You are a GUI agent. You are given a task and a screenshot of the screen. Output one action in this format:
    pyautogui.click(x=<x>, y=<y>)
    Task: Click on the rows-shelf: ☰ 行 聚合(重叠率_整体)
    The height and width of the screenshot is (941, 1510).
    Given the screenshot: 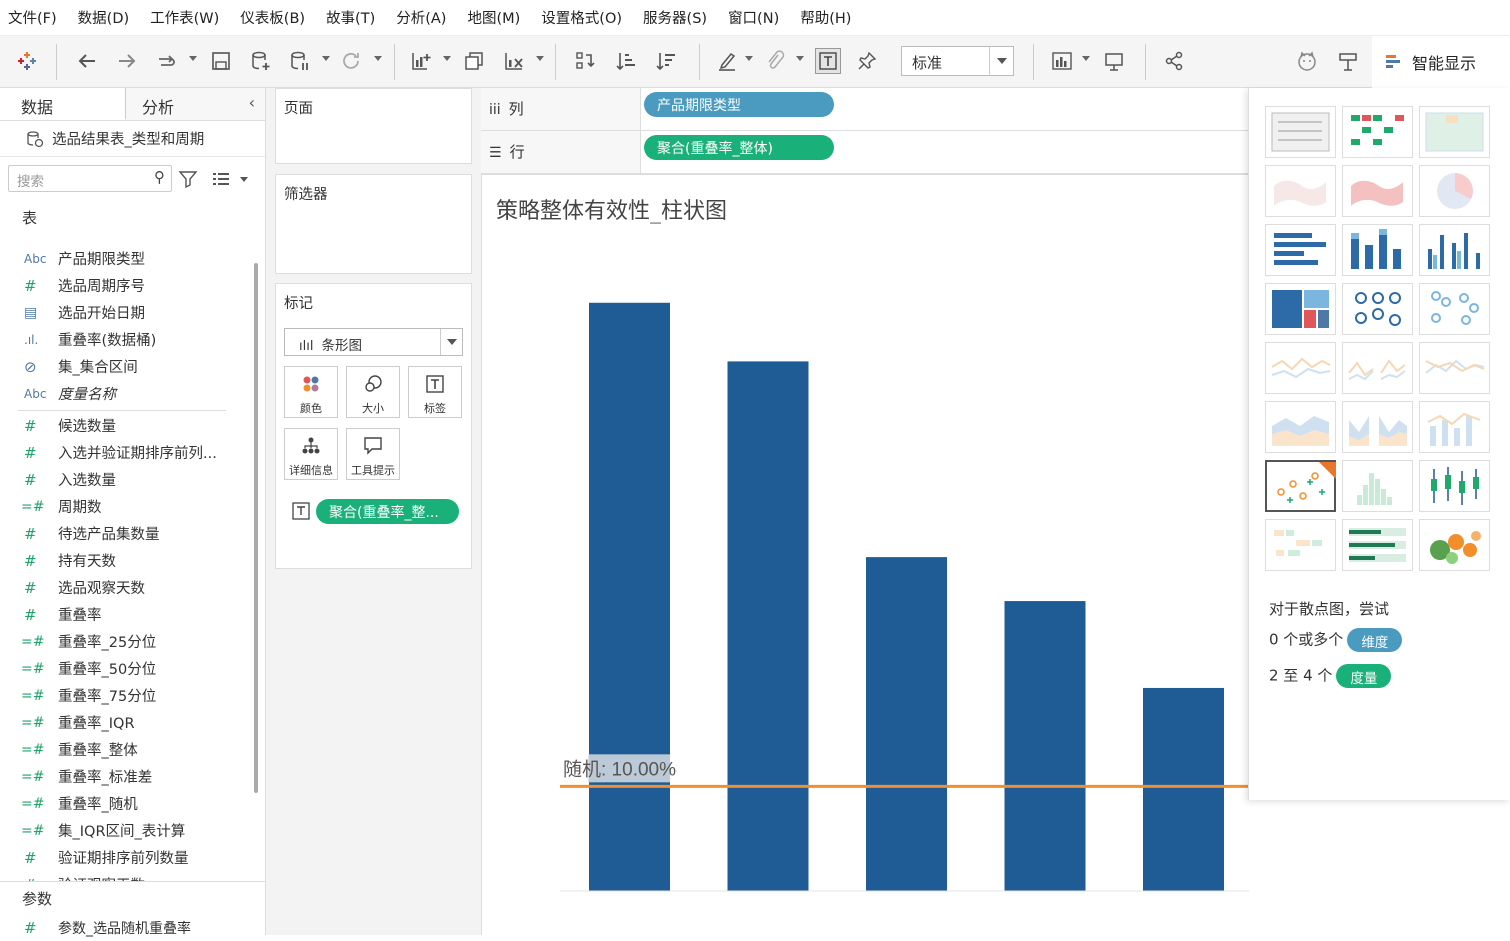 What is the action you would take?
    pyautogui.click(x=864, y=152)
    